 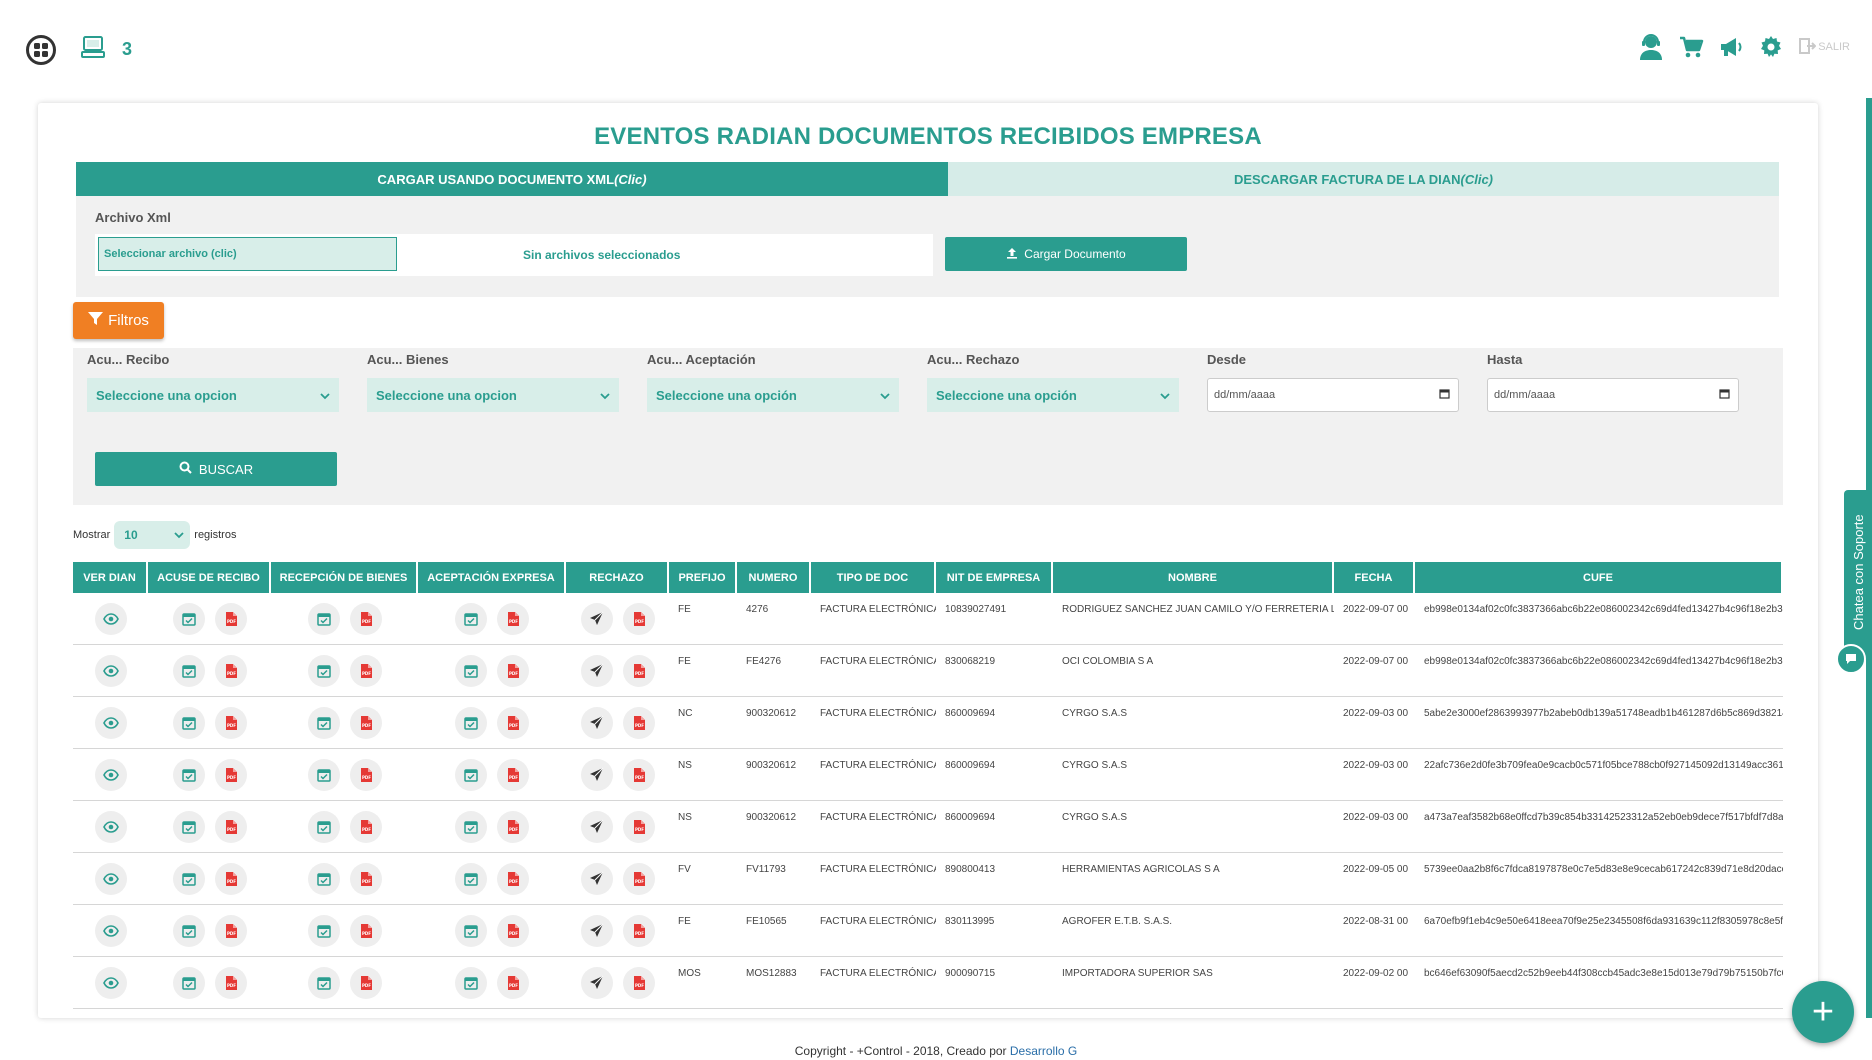 What do you see at coordinates (773, 395) in the screenshot?
I see `filter-aceptacion-select: Seleccione una opción` at bounding box center [773, 395].